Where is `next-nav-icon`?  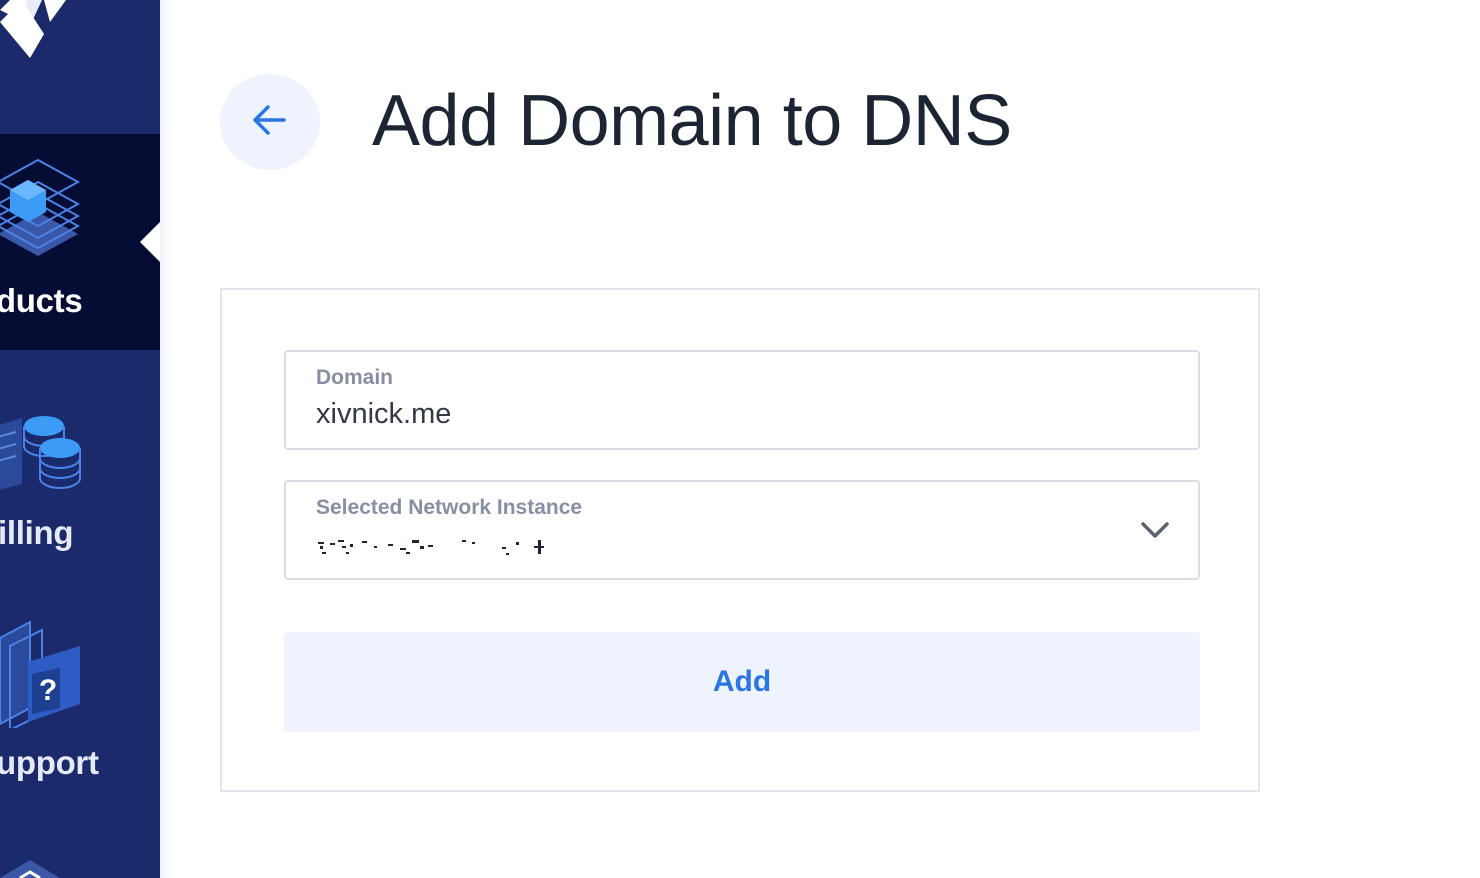 next-nav-icon is located at coordinates (40, 867).